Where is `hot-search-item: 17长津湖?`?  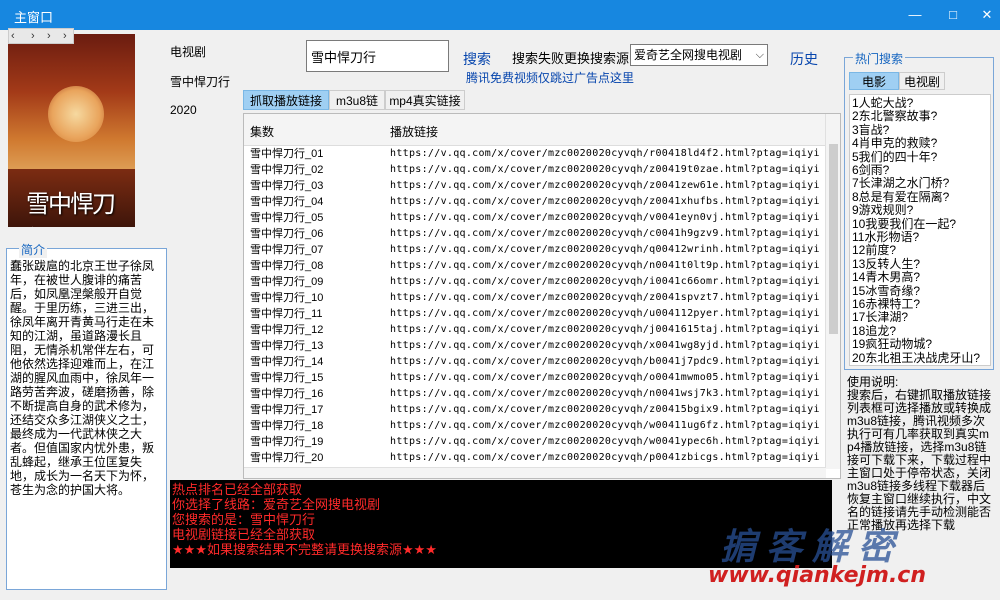
hot-search-item: 17长津湖? is located at coordinates (880, 317).